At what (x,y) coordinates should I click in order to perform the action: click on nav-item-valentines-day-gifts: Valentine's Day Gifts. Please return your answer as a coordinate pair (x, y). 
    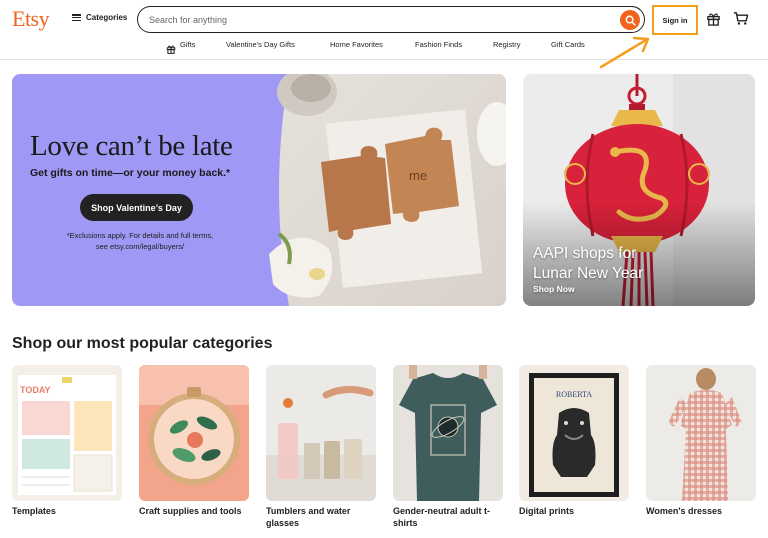
    Looking at the image, I should click on (260, 44).